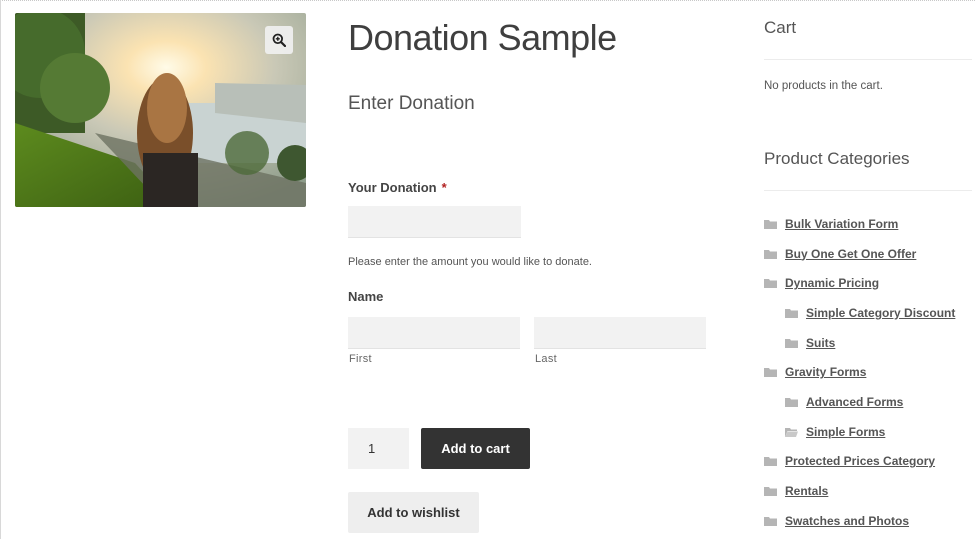 This screenshot has height=539, width=975. What do you see at coordinates (859, 343) in the screenshot?
I see `category-item: Suits` at bounding box center [859, 343].